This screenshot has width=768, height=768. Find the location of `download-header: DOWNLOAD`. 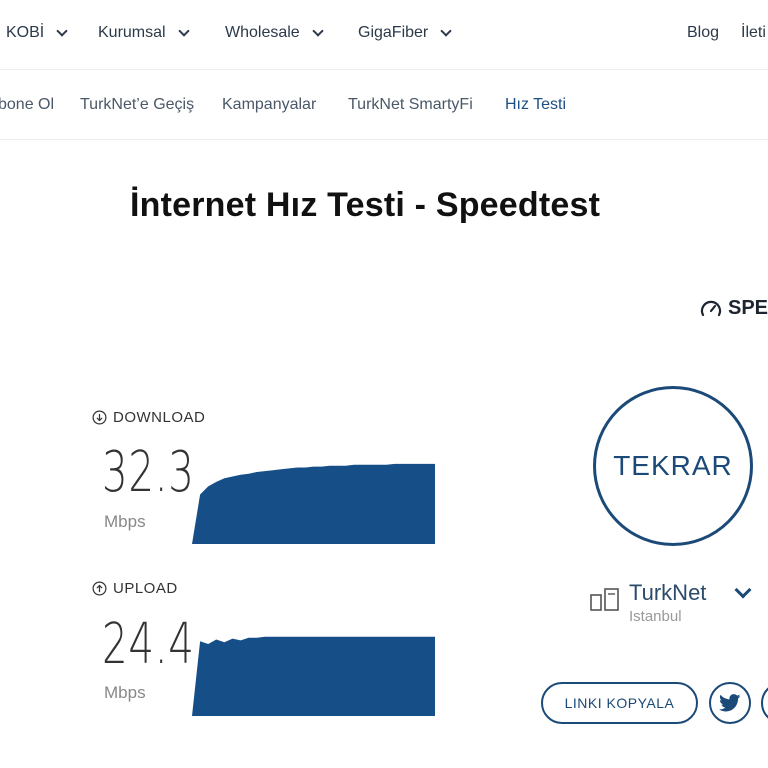

download-header: DOWNLOAD is located at coordinates (148, 417).